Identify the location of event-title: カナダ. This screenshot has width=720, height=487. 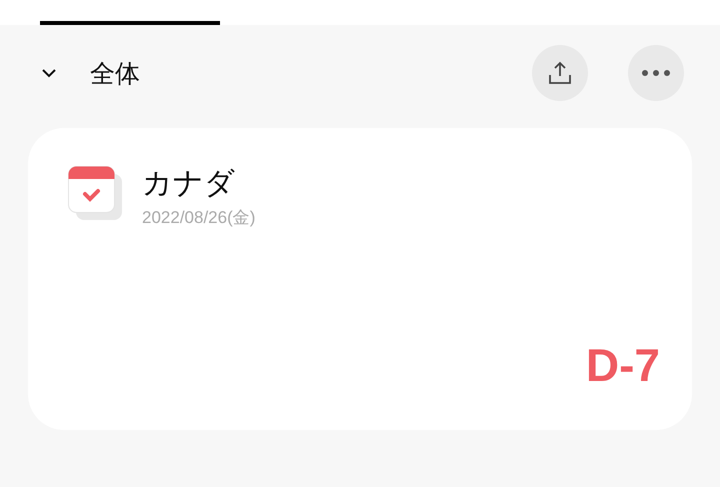
(189, 184).